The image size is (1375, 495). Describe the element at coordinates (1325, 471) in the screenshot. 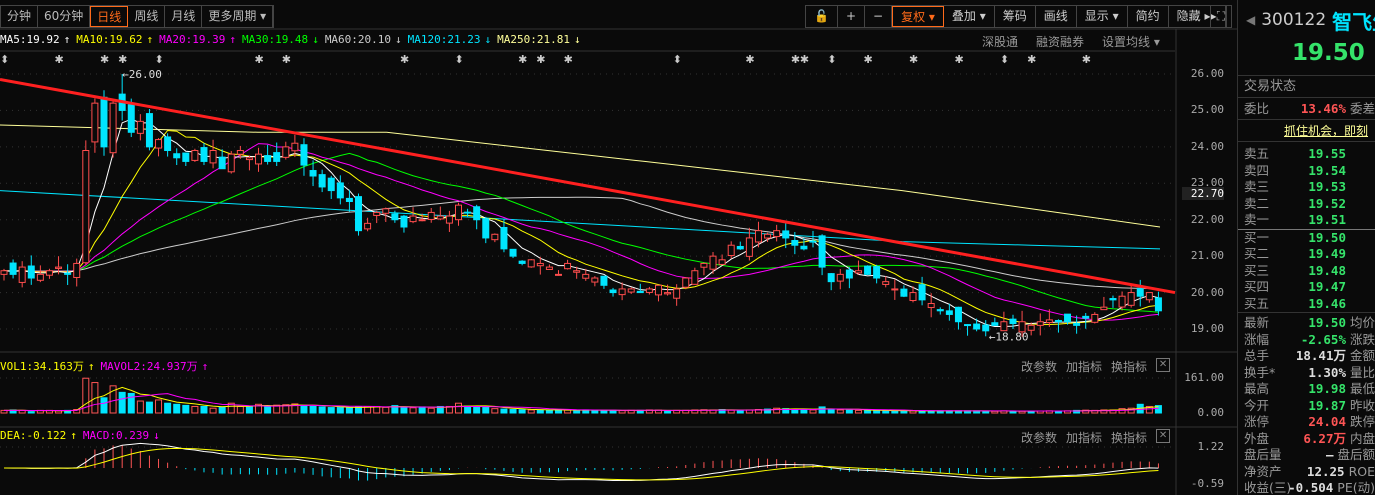

I see `quote-value: 12.25` at that location.